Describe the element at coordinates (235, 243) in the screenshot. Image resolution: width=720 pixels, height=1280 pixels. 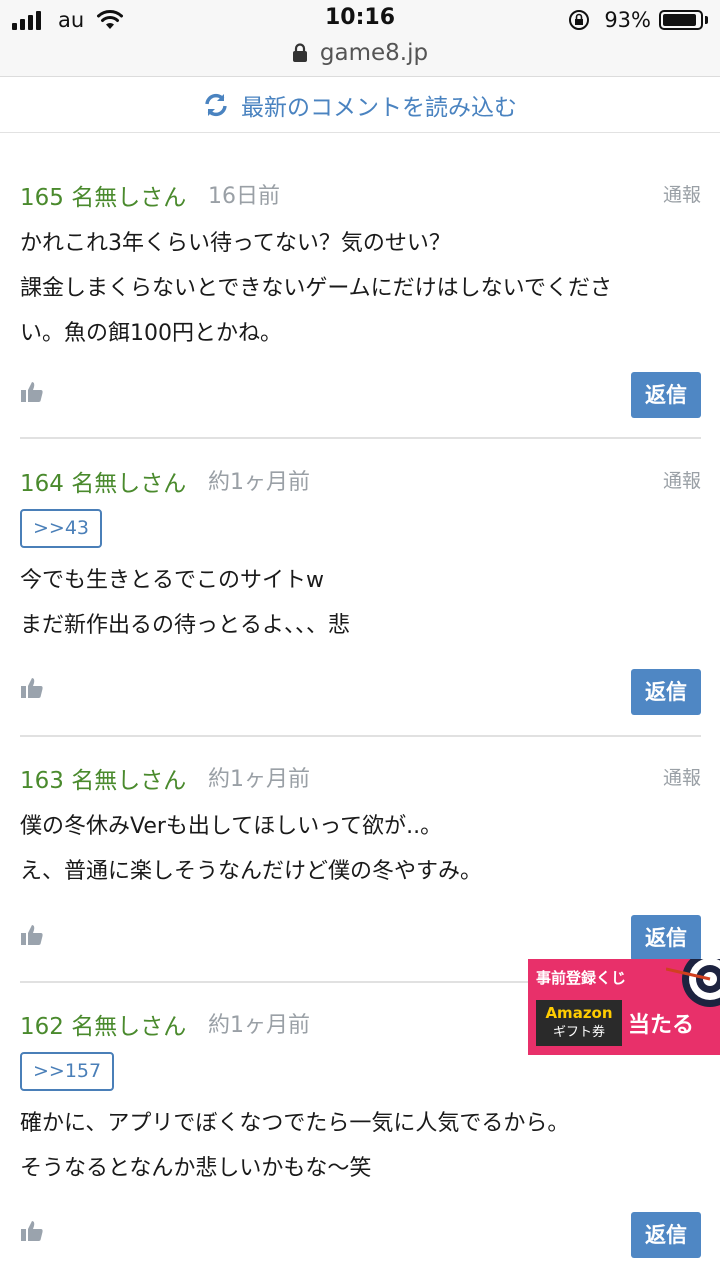
I see `comment-line: かれこれ3年くらい待ってない？気のせい？` at that location.